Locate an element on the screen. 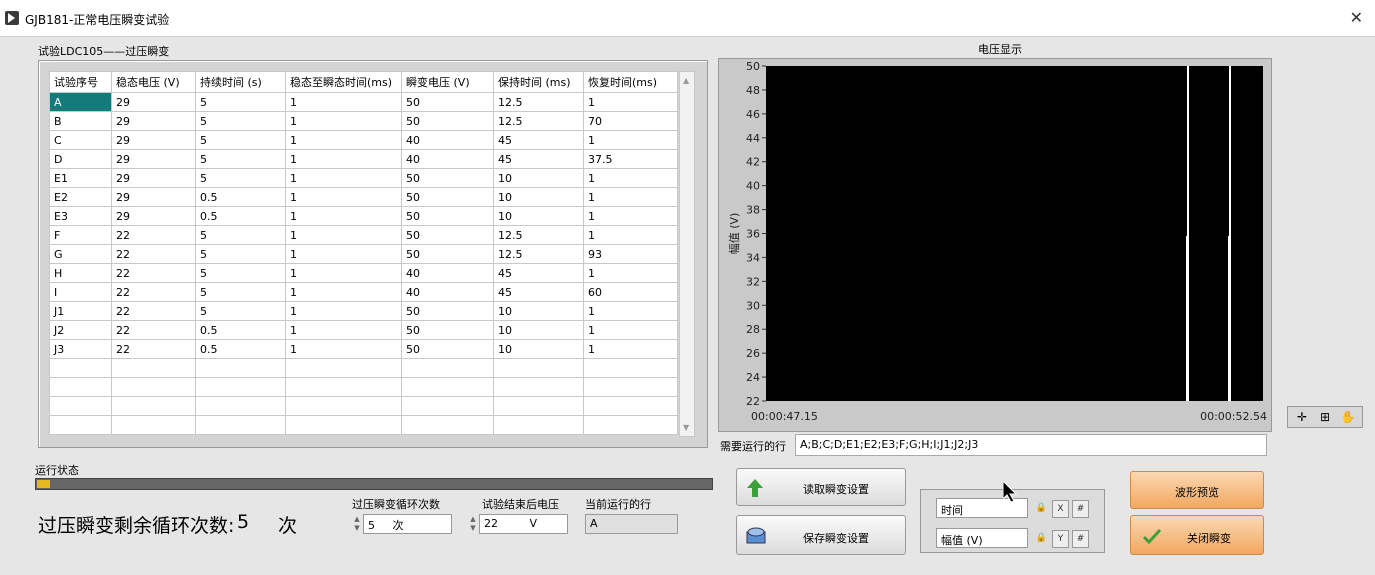 The width and height of the screenshot is (1375, 575). amplitude-axis-field: 幅值 (V) is located at coordinates (982, 538).